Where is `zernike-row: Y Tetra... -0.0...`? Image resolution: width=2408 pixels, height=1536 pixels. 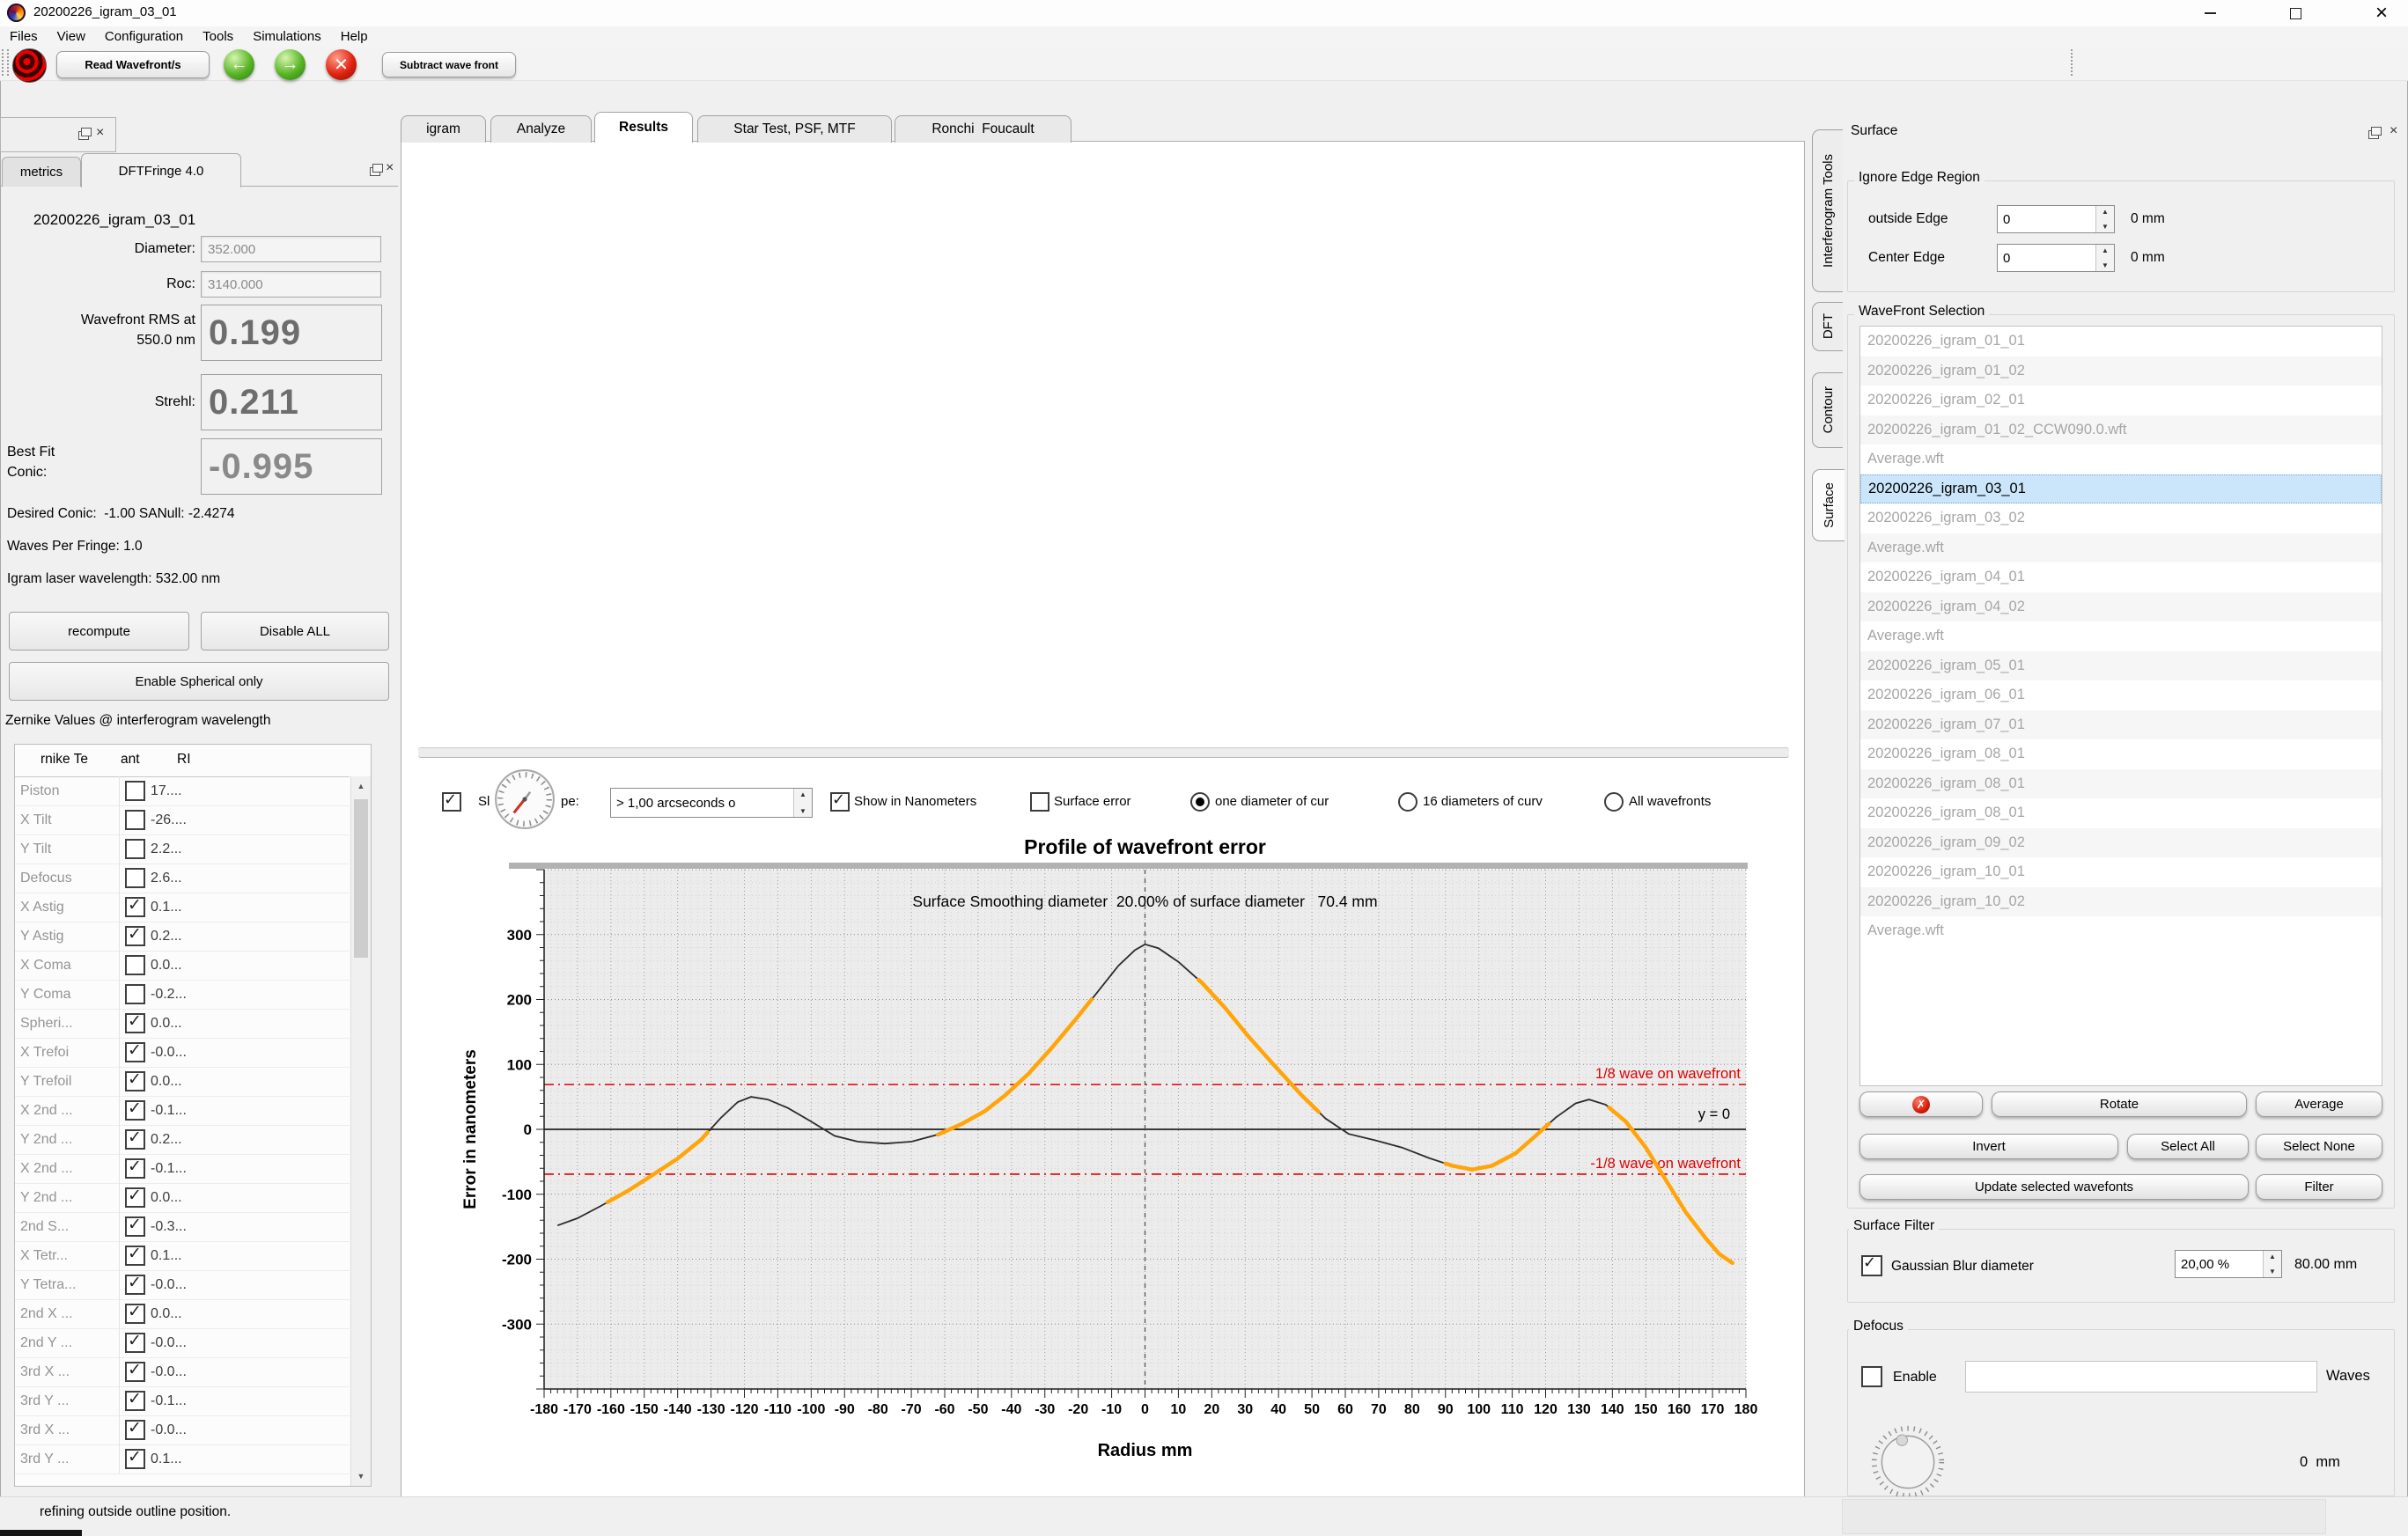
zernike-row: Y Tetra... -0.0... is located at coordinates (182, 1285).